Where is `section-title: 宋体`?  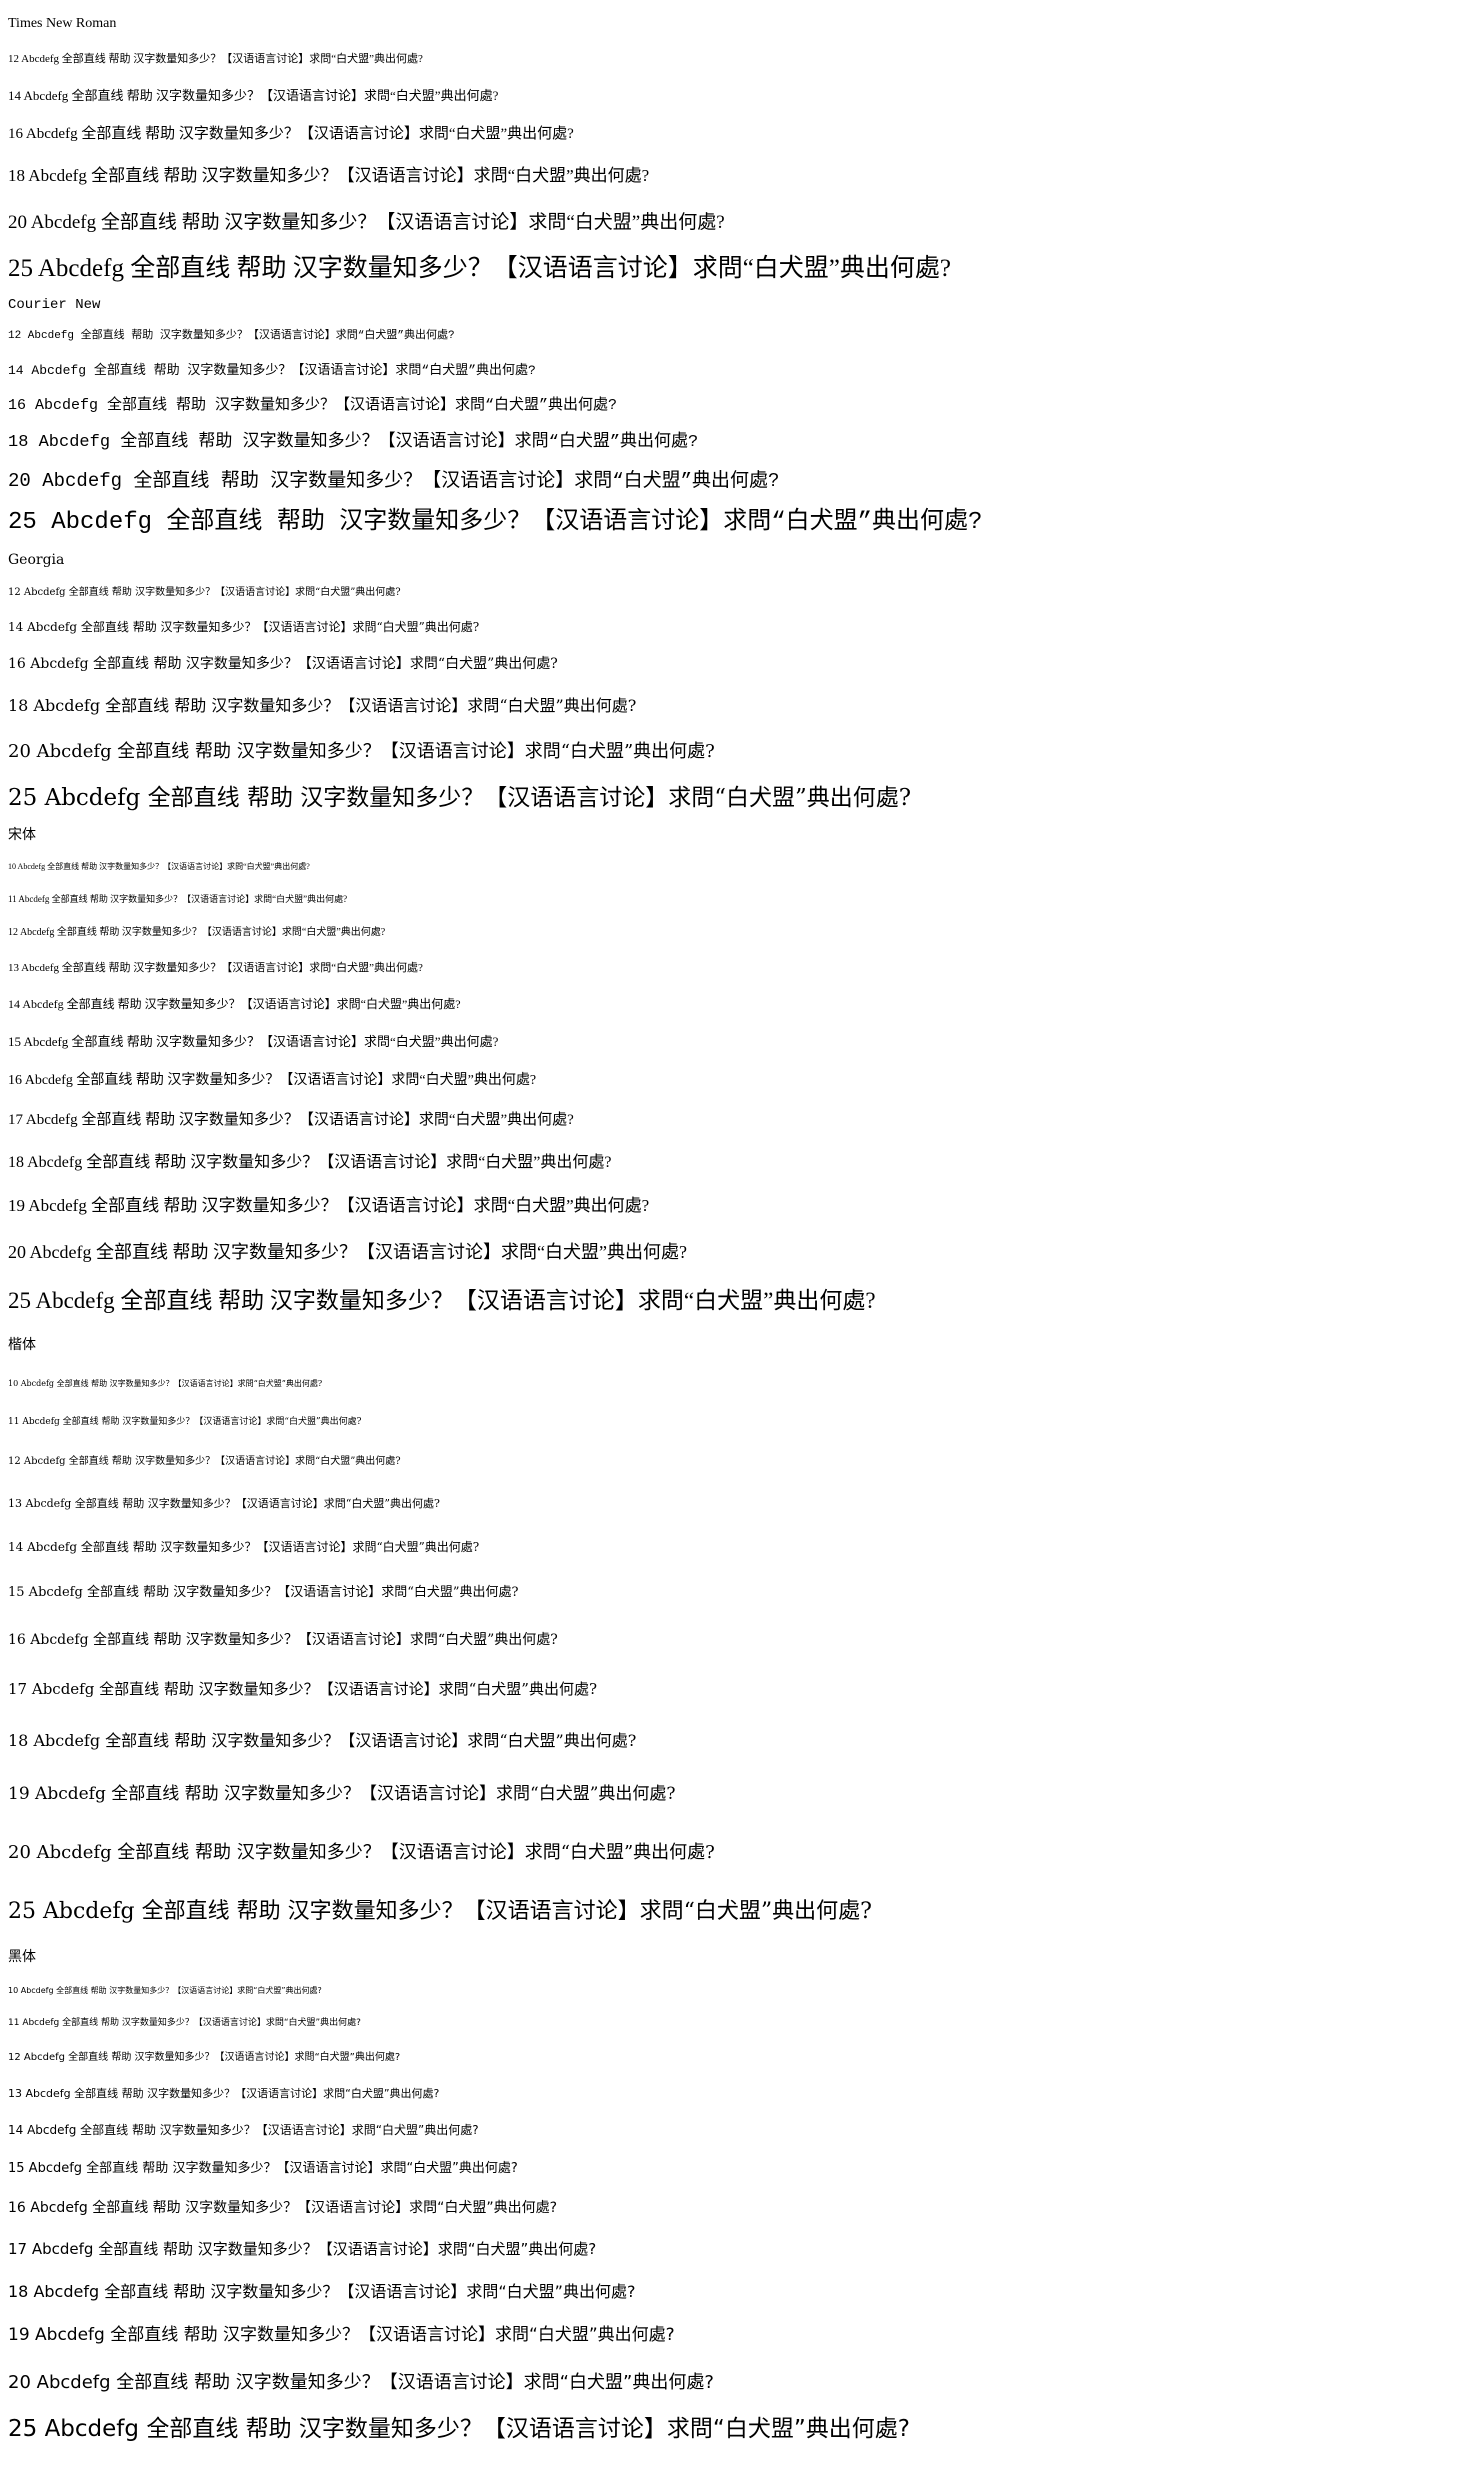 section-title: 宋体 is located at coordinates (22, 835).